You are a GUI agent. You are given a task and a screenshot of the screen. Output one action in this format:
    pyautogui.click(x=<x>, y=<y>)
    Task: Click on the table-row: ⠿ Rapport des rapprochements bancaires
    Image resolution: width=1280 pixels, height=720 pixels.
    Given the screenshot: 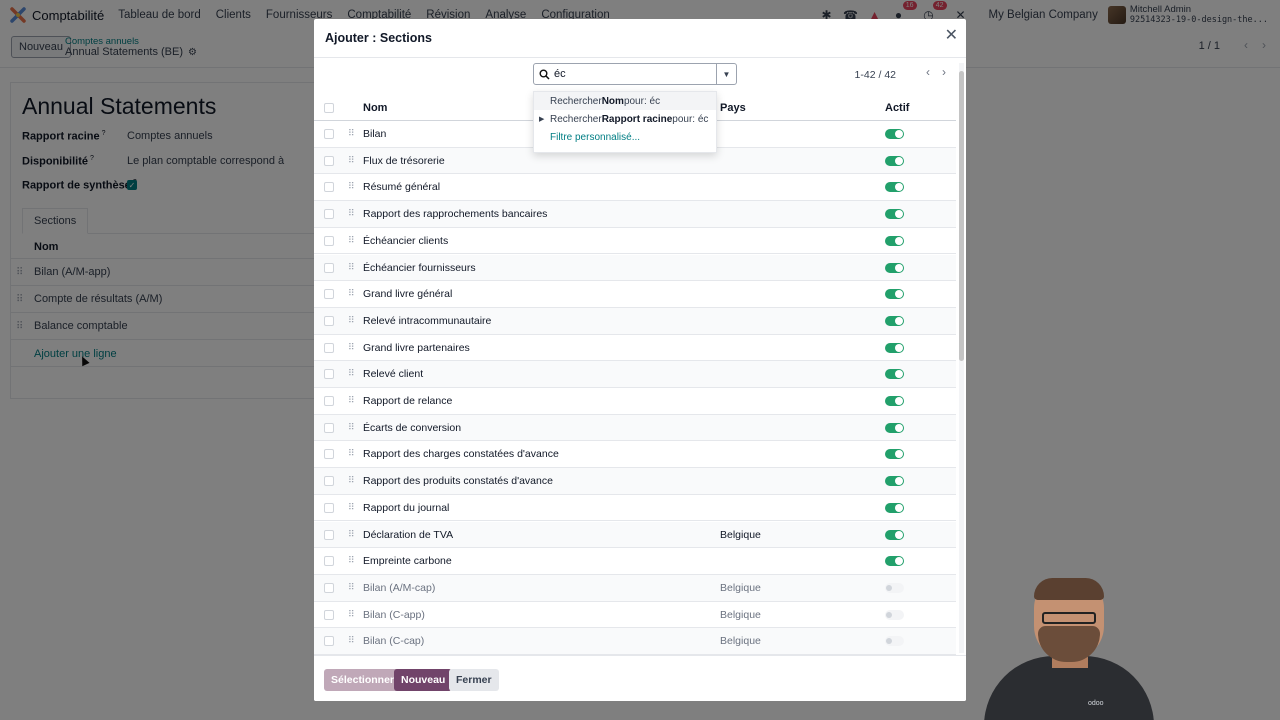 What is the action you would take?
    pyautogui.click(x=635, y=214)
    